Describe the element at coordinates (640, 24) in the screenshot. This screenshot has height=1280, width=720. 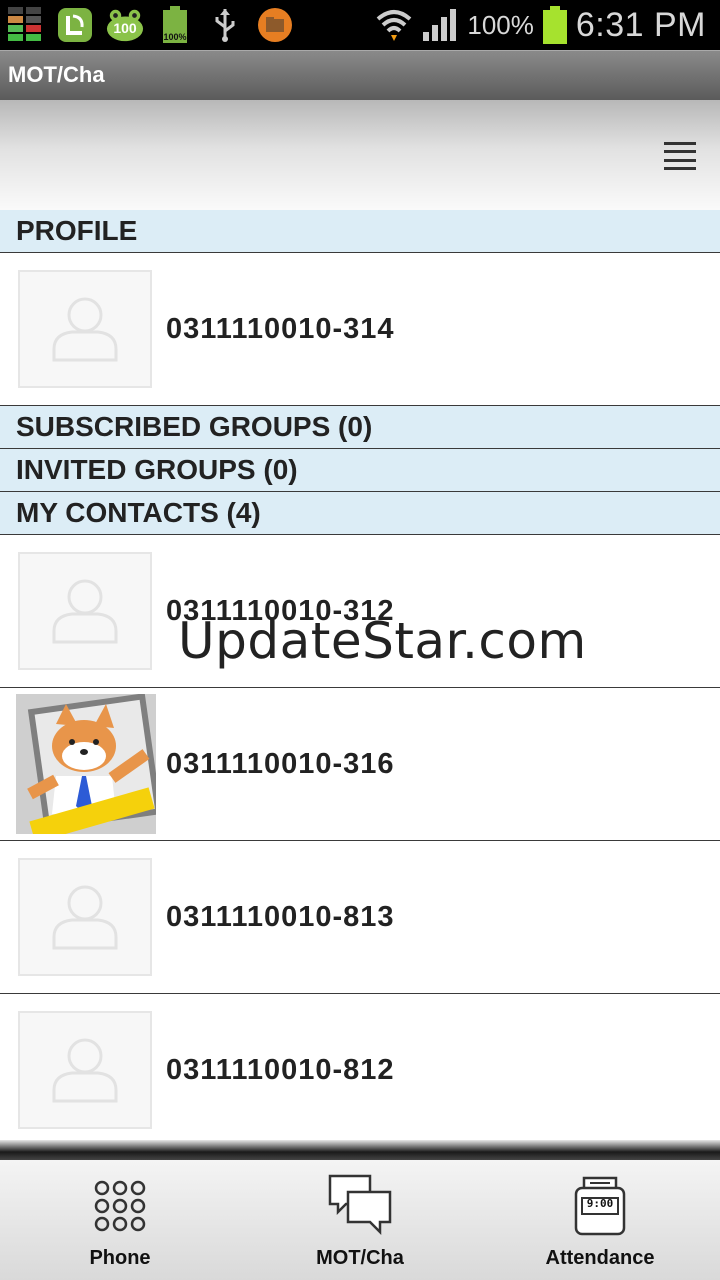
I see `clock: 6:31 PM` at that location.